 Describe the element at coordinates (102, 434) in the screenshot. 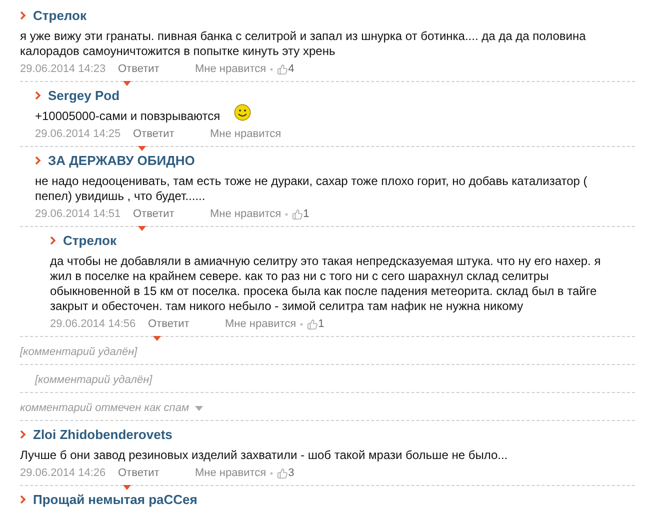

I see `author-name: Zloi Zhidobenderovets` at that location.